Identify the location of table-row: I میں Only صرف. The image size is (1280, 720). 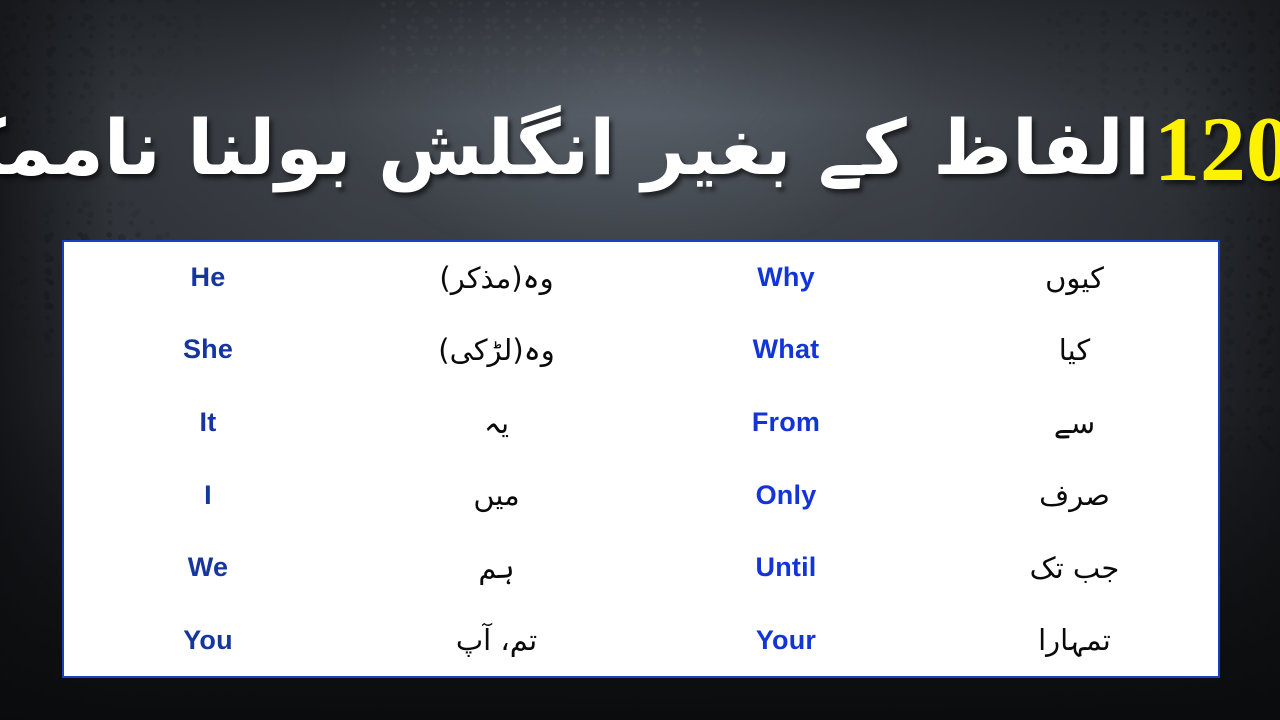
(641, 495).